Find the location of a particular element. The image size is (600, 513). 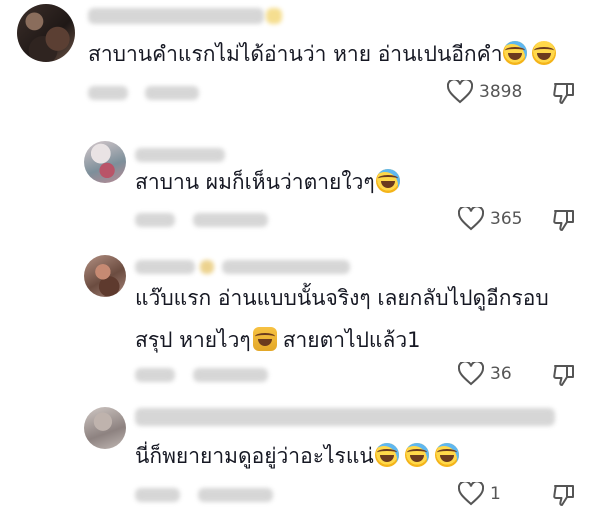

comment-text: สาบาน ผมก็เห็นว่าตายใวๆ is located at coordinates (267, 182).